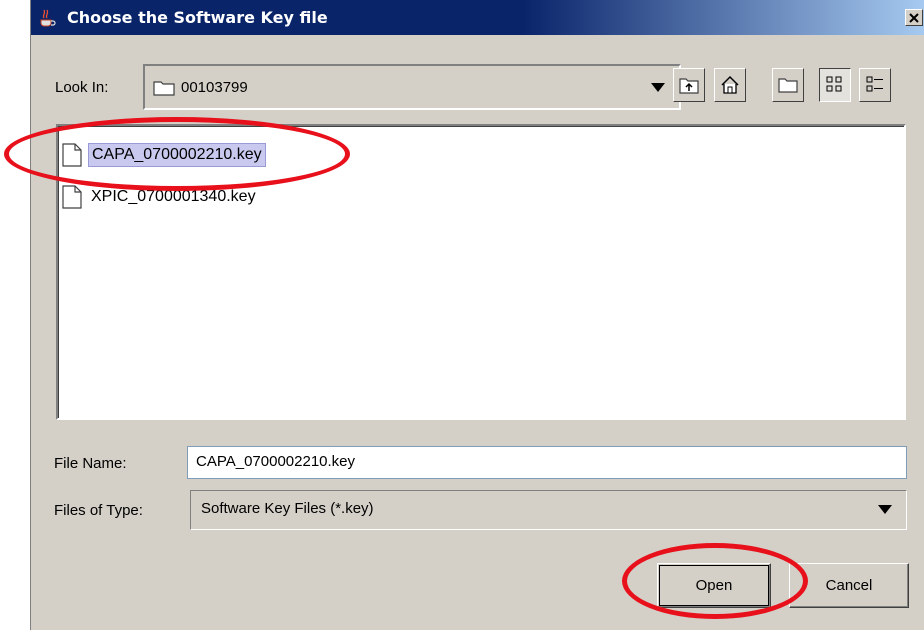 Image resolution: width=924 pixels, height=630 pixels. Describe the element at coordinates (164, 88) in the screenshot. I see `folder-icon` at that location.